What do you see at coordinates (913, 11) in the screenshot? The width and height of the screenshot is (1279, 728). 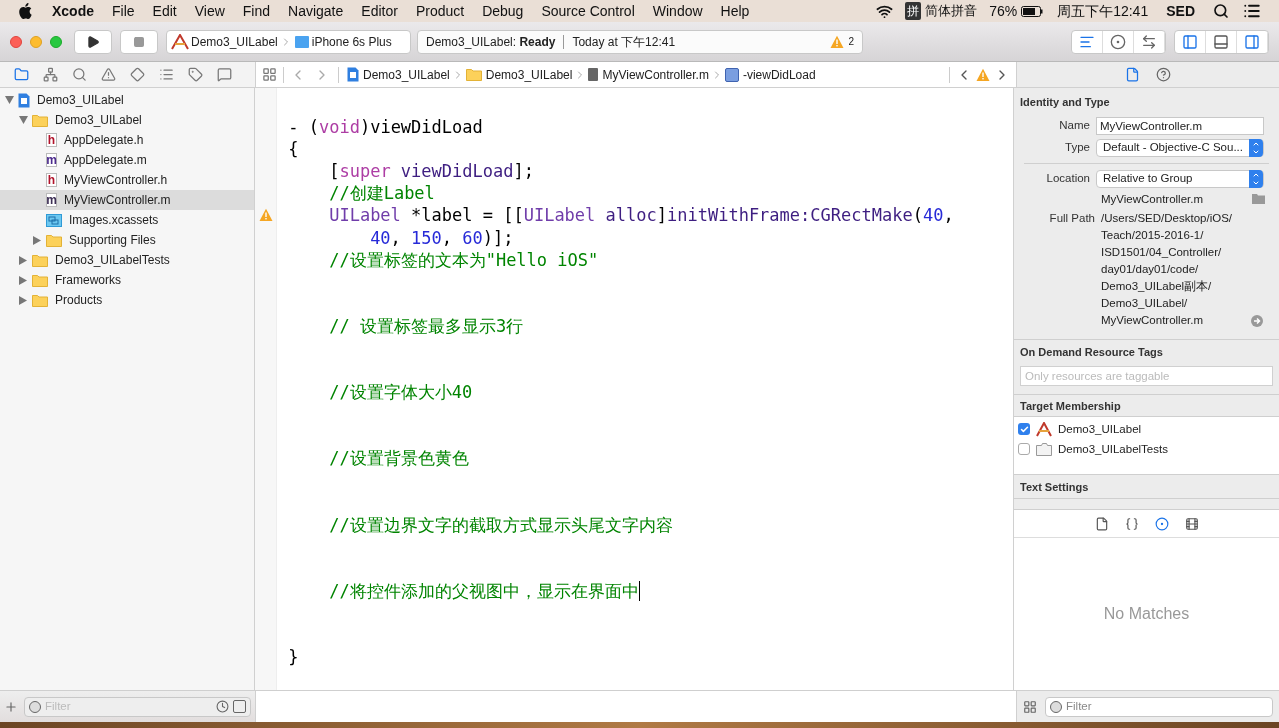 I see `input-source-icon: 拼` at bounding box center [913, 11].